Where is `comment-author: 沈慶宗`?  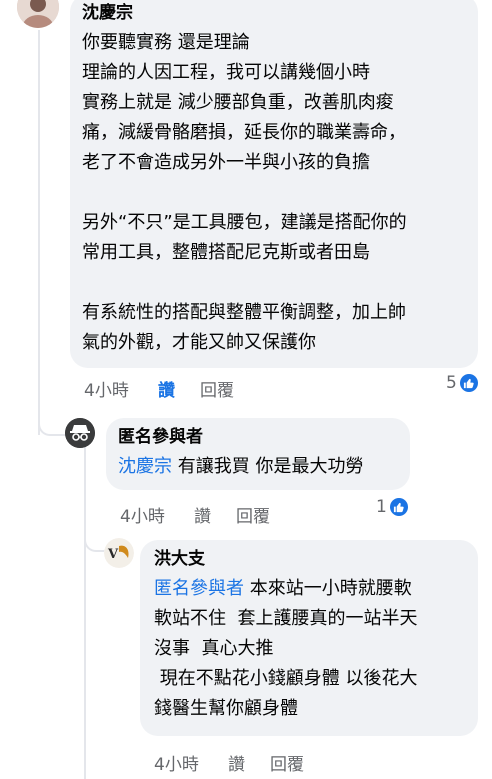
comment-author: 沈慶宗 is located at coordinates (274, 13).